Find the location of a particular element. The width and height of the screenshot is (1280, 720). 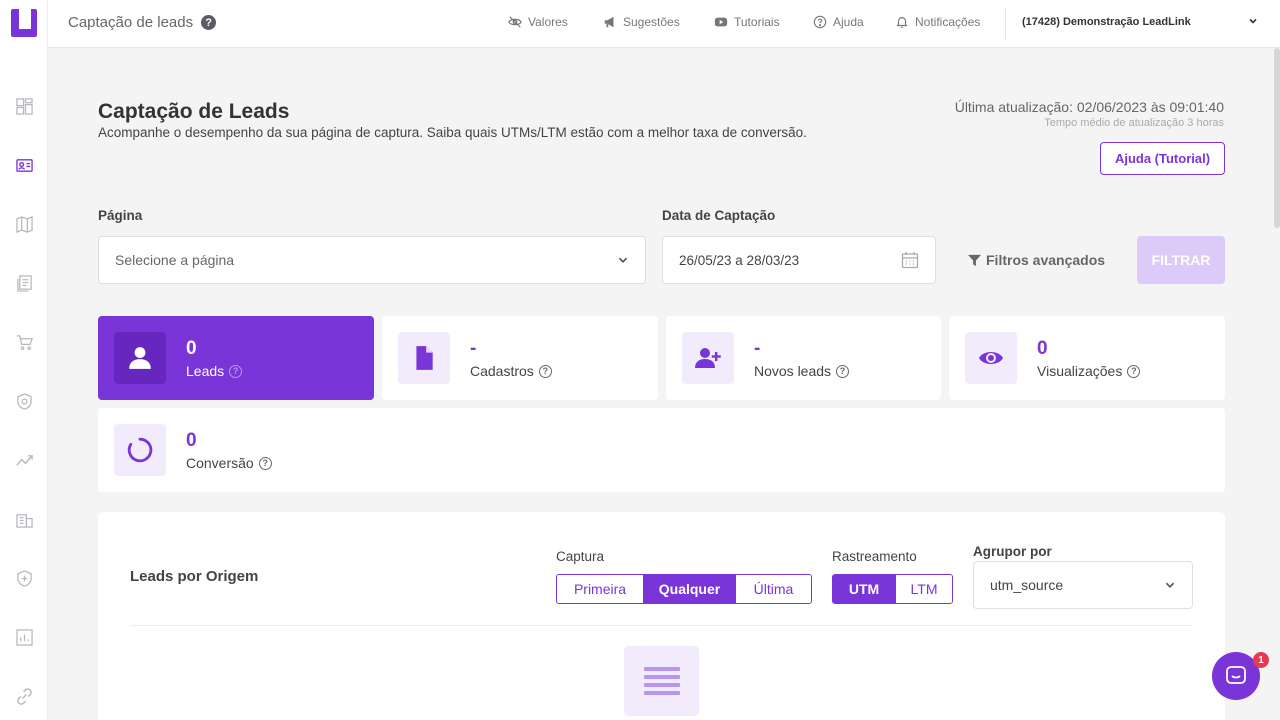

tracking-option-ltm: LTM is located at coordinates (924, 589).